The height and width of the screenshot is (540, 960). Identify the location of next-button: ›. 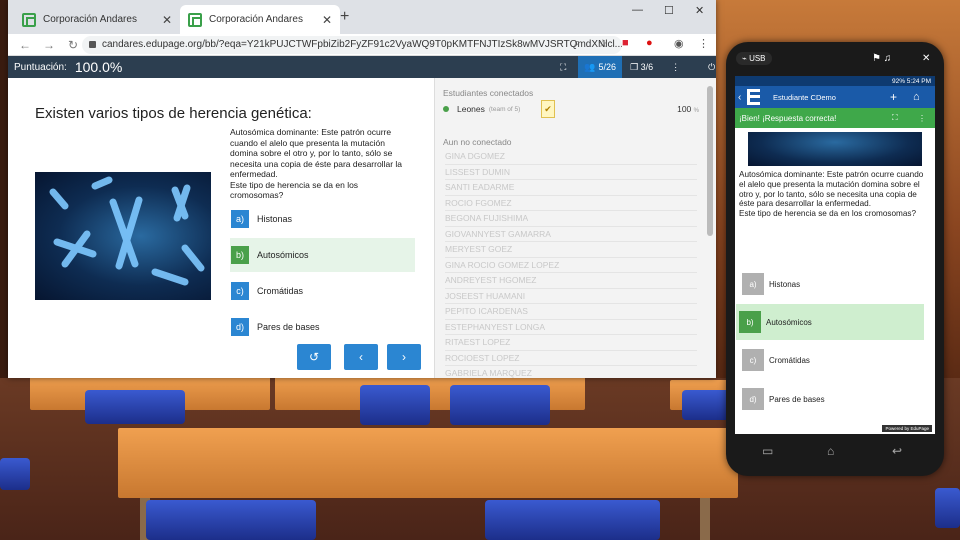
(404, 357).